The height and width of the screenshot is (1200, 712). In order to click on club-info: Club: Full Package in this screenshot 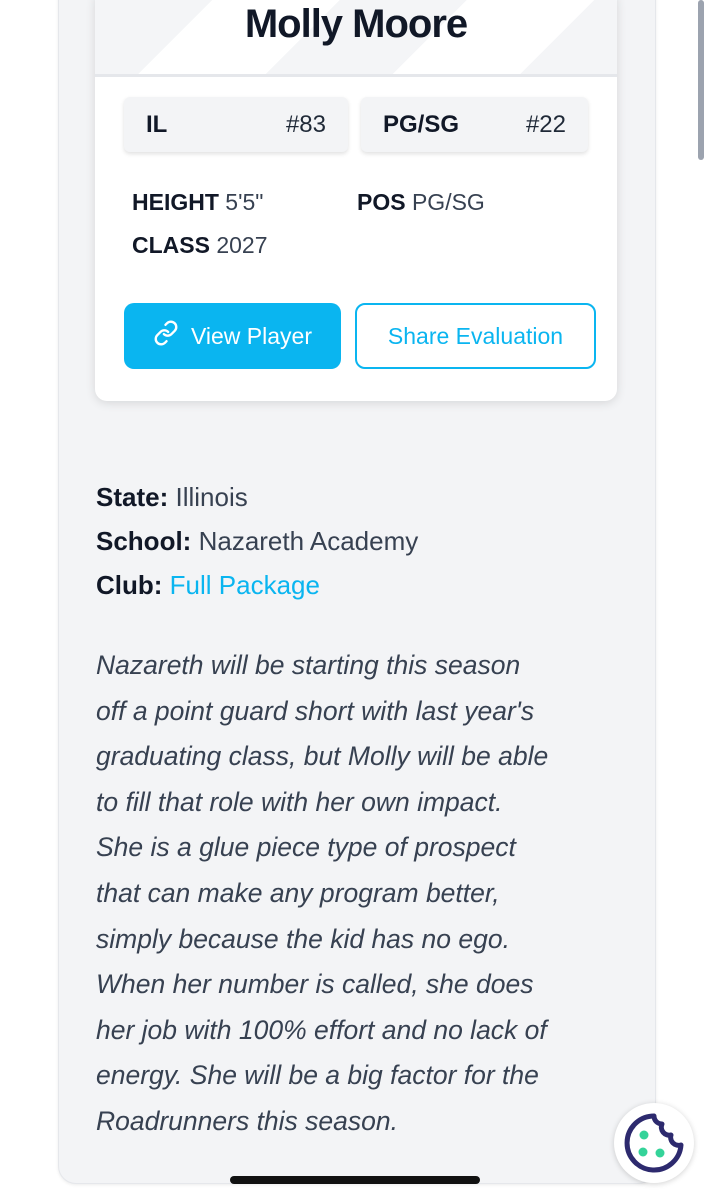, I will do `click(208, 585)`.